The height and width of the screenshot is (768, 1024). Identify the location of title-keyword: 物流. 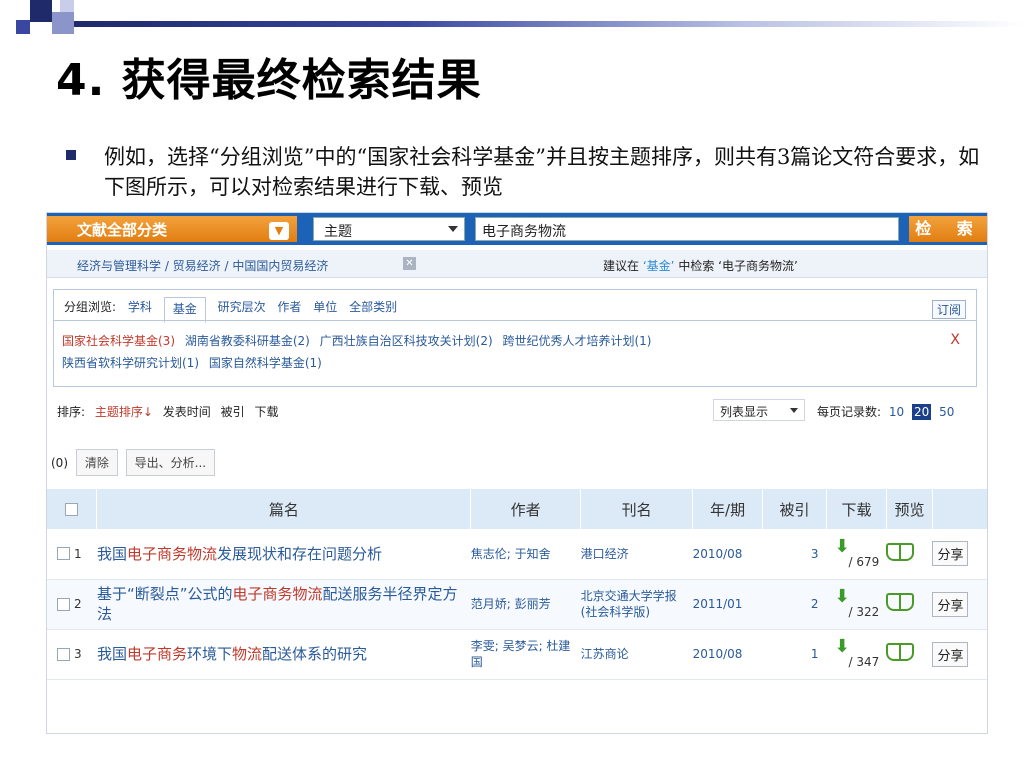
(247, 654).